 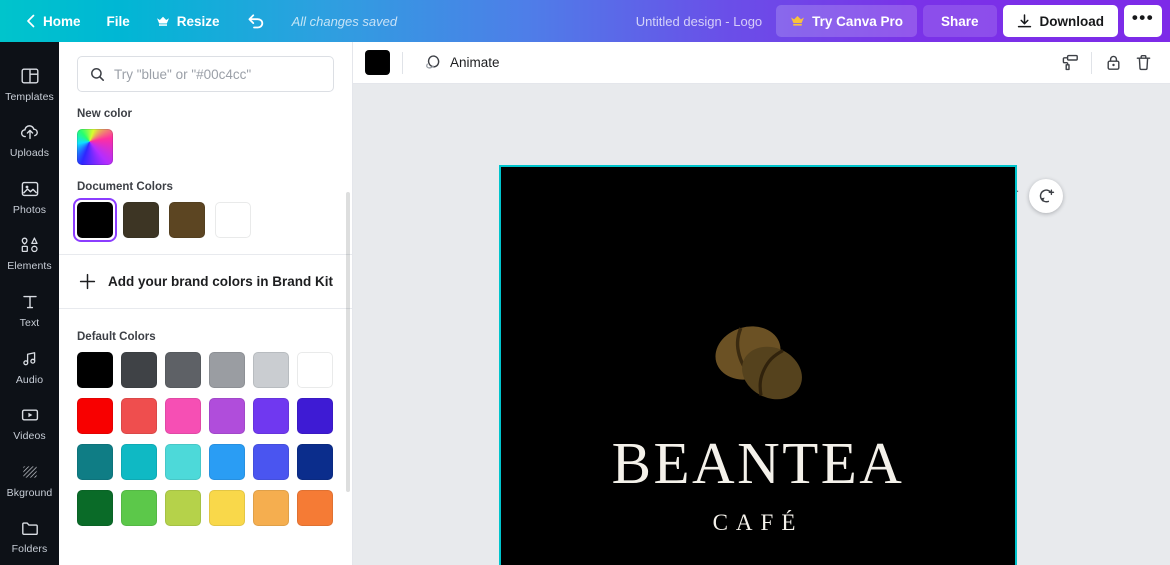 What do you see at coordinates (188, 21) in the screenshot?
I see `resize-button: Resize` at bounding box center [188, 21].